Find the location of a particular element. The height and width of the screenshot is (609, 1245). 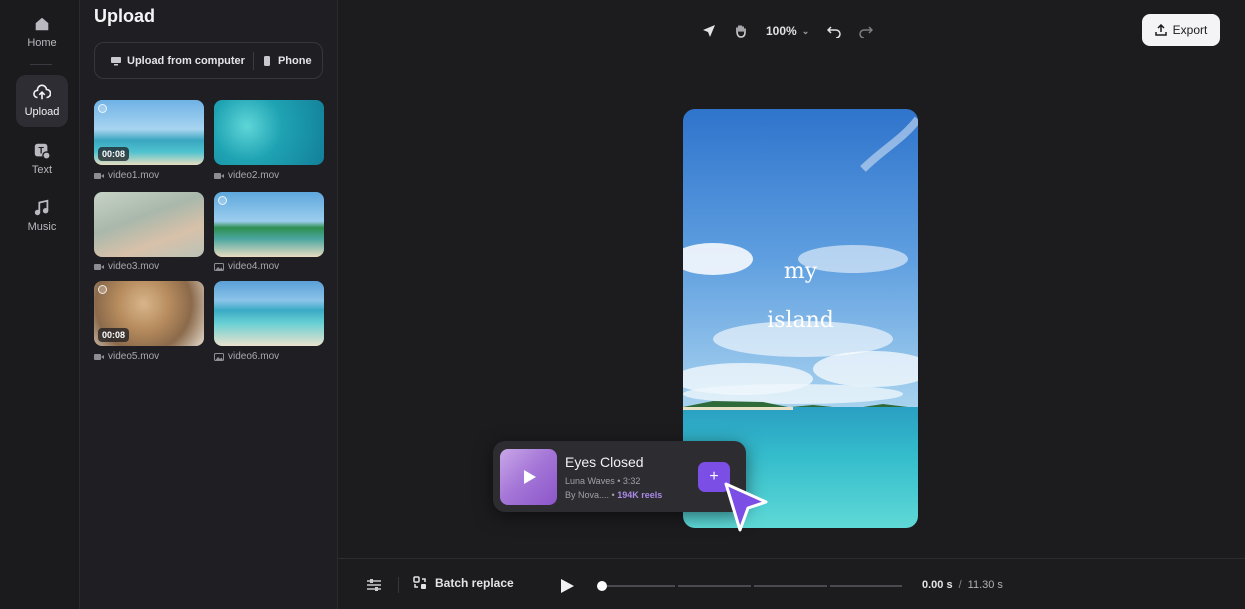

timeline-settings-icon is located at coordinates (374, 585).